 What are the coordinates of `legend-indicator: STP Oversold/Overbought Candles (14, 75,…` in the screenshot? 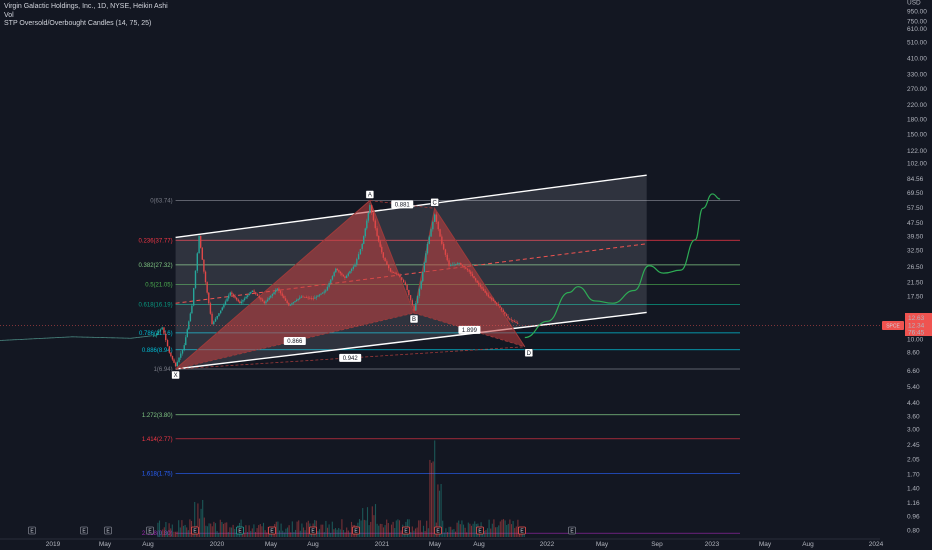 It's located at (86, 24).